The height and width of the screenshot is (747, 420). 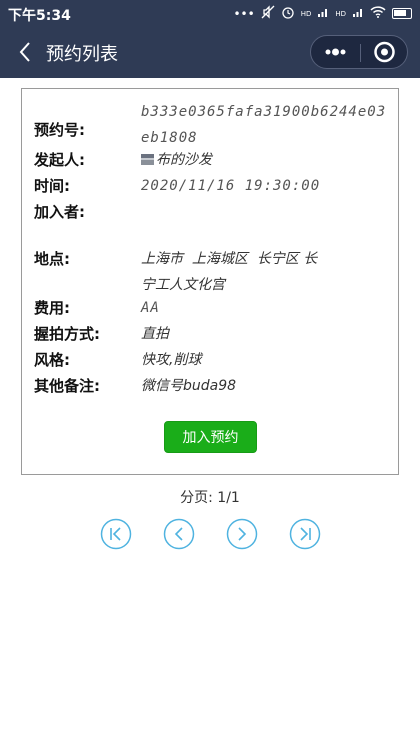 I want to click on top-bar: 下午5:34 ••• HD HD 预约列表, so click(x=210, y=39).